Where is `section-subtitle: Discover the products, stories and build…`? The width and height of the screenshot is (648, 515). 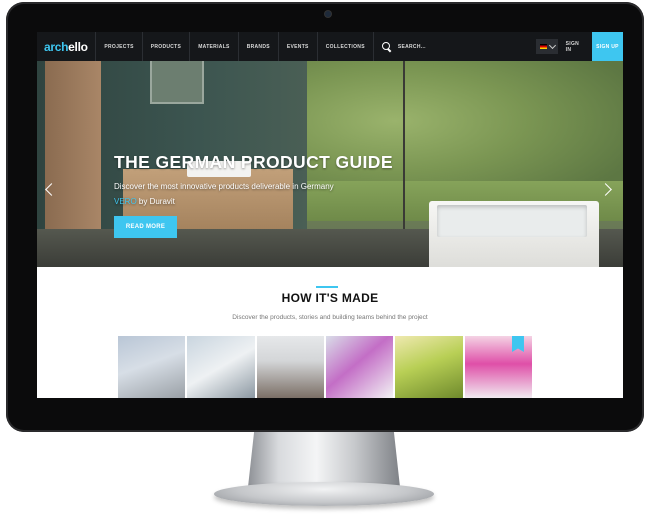 section-subtitle: Discover the products, stories and build… is located at coordinates (330, 317).